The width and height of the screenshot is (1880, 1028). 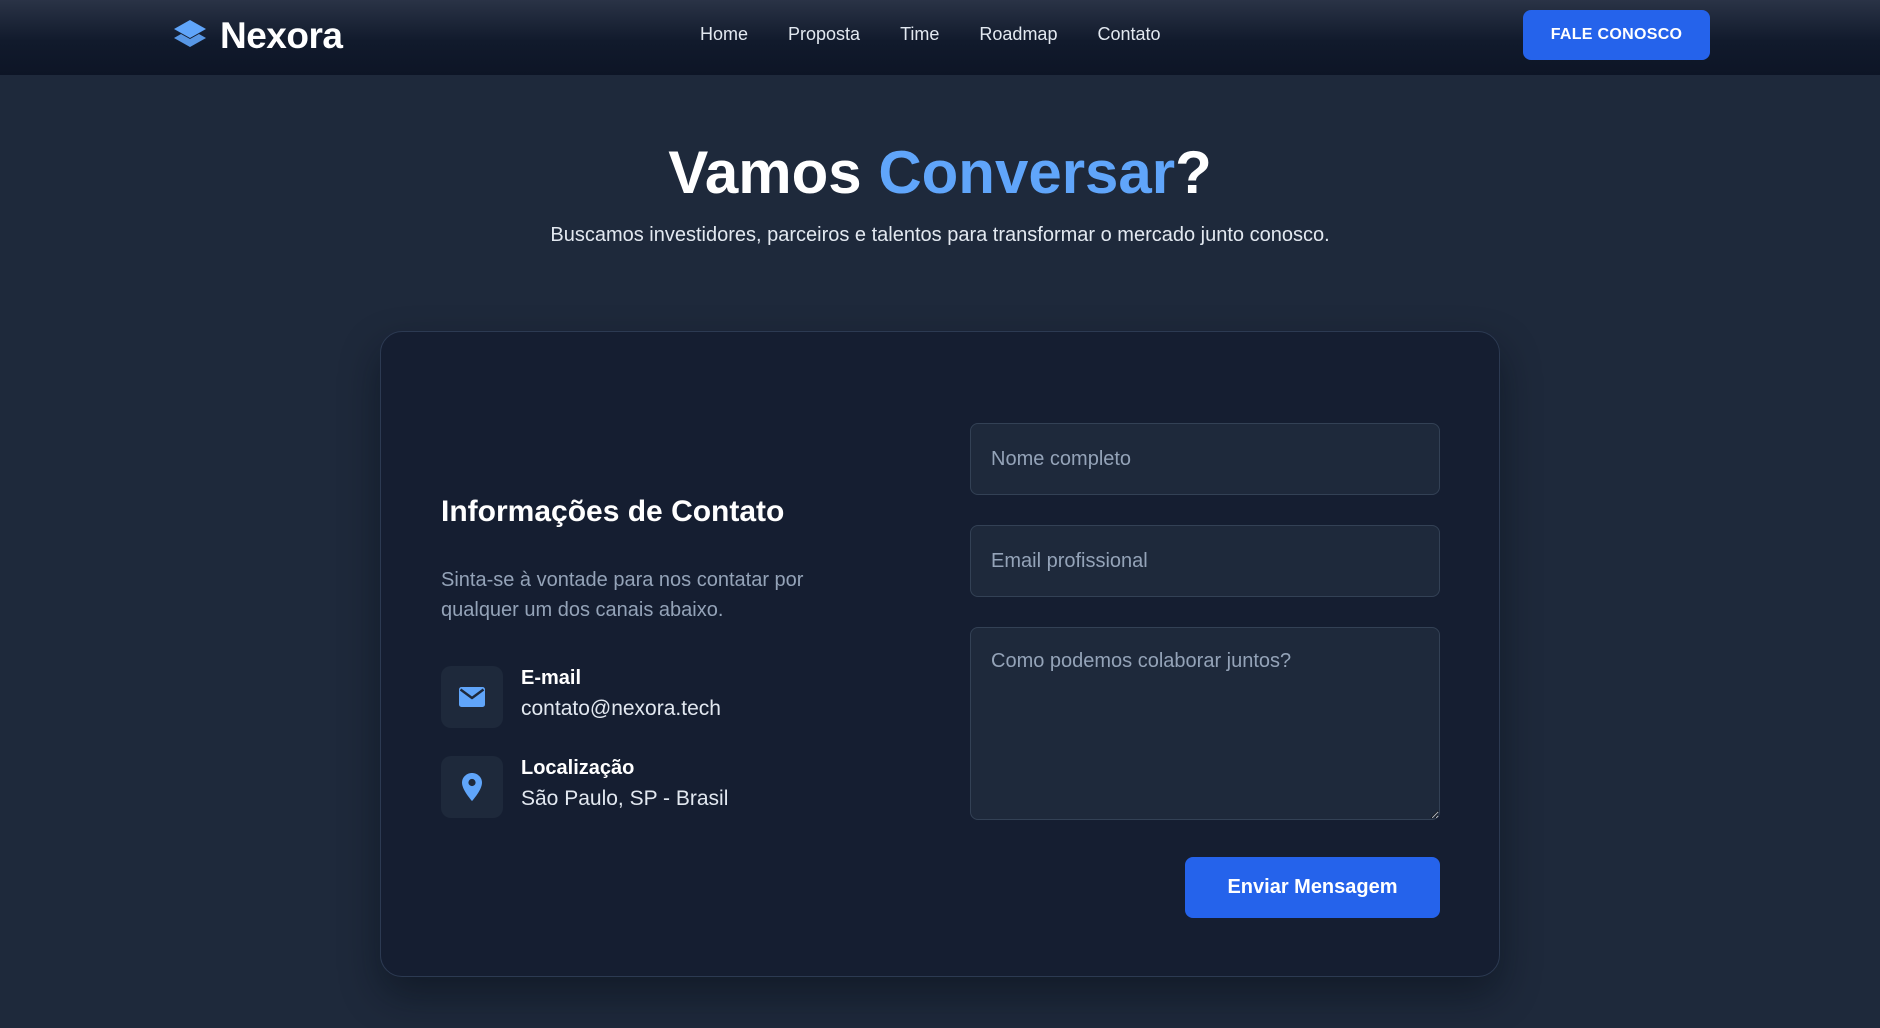 I want to click on nav-link-proposta: Proposta, so click(x=824, y=36).